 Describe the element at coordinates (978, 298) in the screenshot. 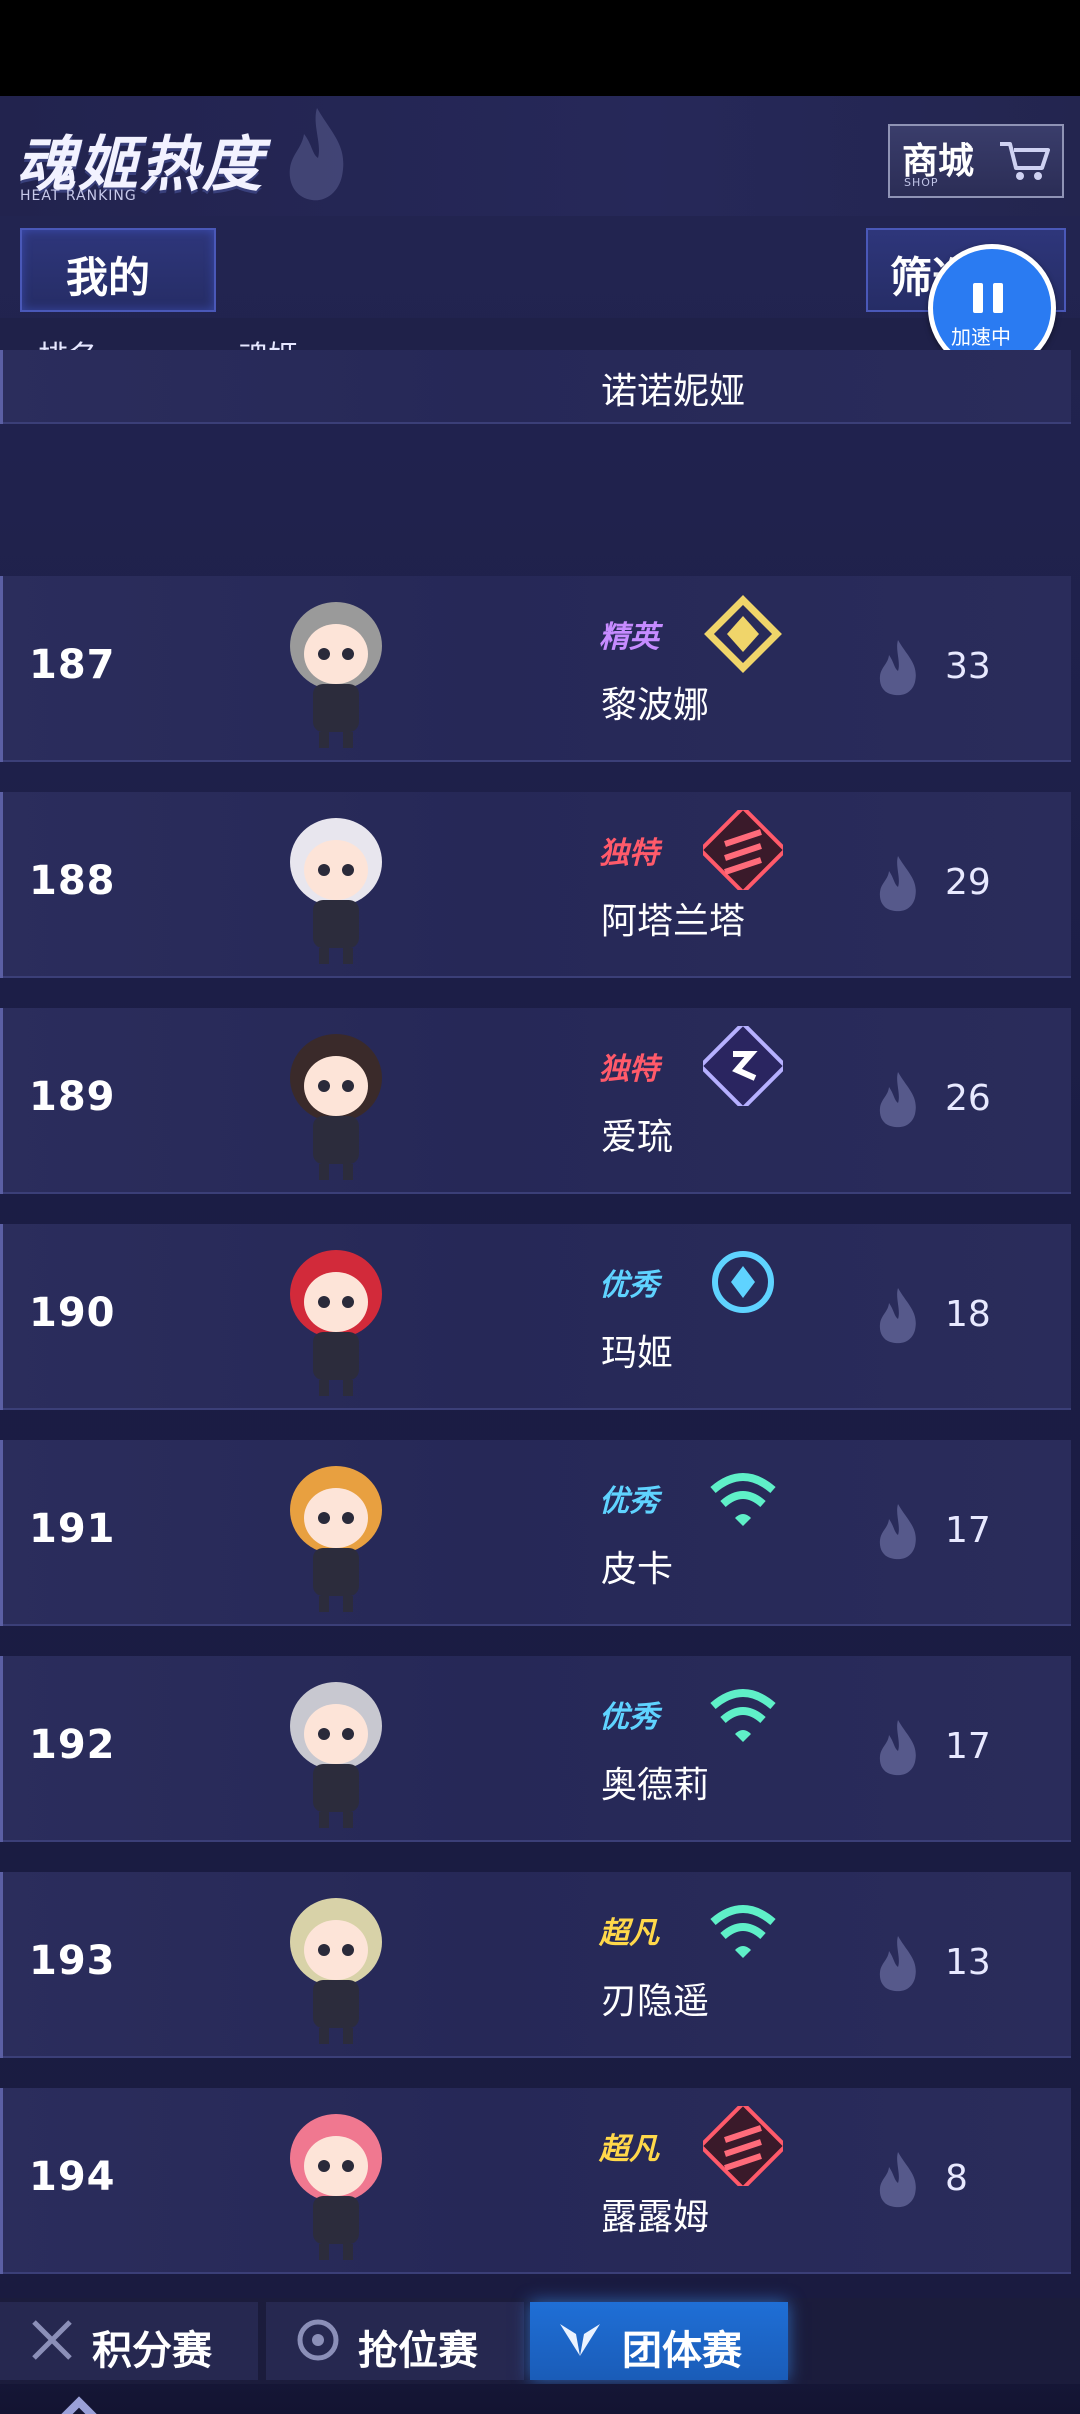

I see `pause-icon` at that location.